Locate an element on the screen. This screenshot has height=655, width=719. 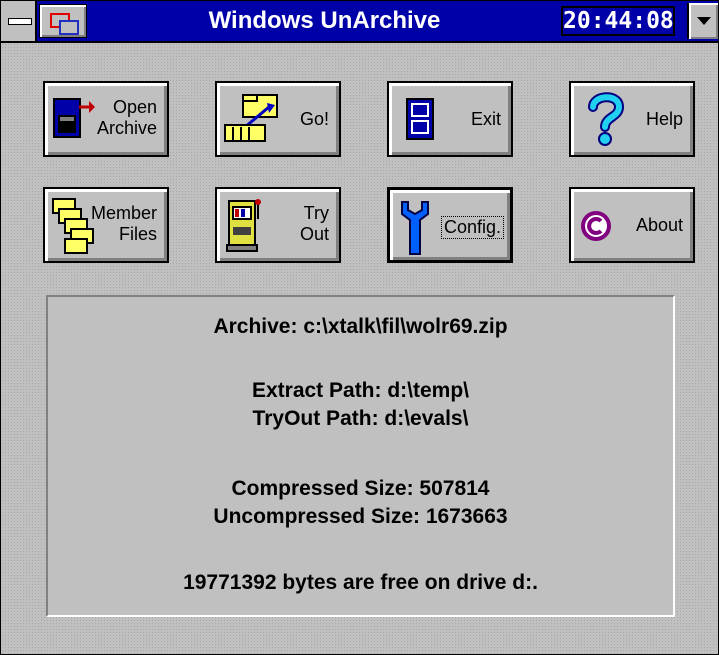
go-button: Go! is located at coordinates (278, 119).